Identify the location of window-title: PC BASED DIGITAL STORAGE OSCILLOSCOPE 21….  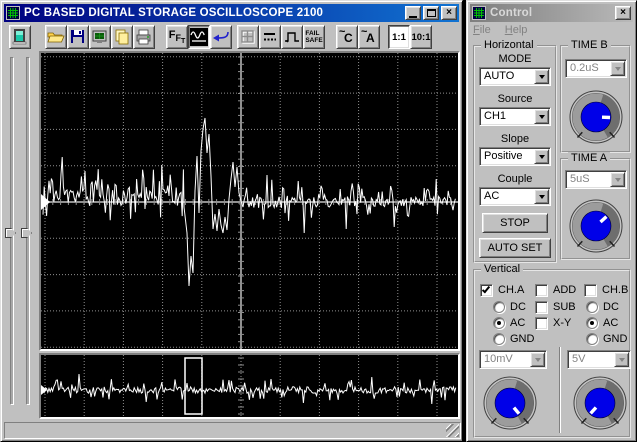
(174, 13).